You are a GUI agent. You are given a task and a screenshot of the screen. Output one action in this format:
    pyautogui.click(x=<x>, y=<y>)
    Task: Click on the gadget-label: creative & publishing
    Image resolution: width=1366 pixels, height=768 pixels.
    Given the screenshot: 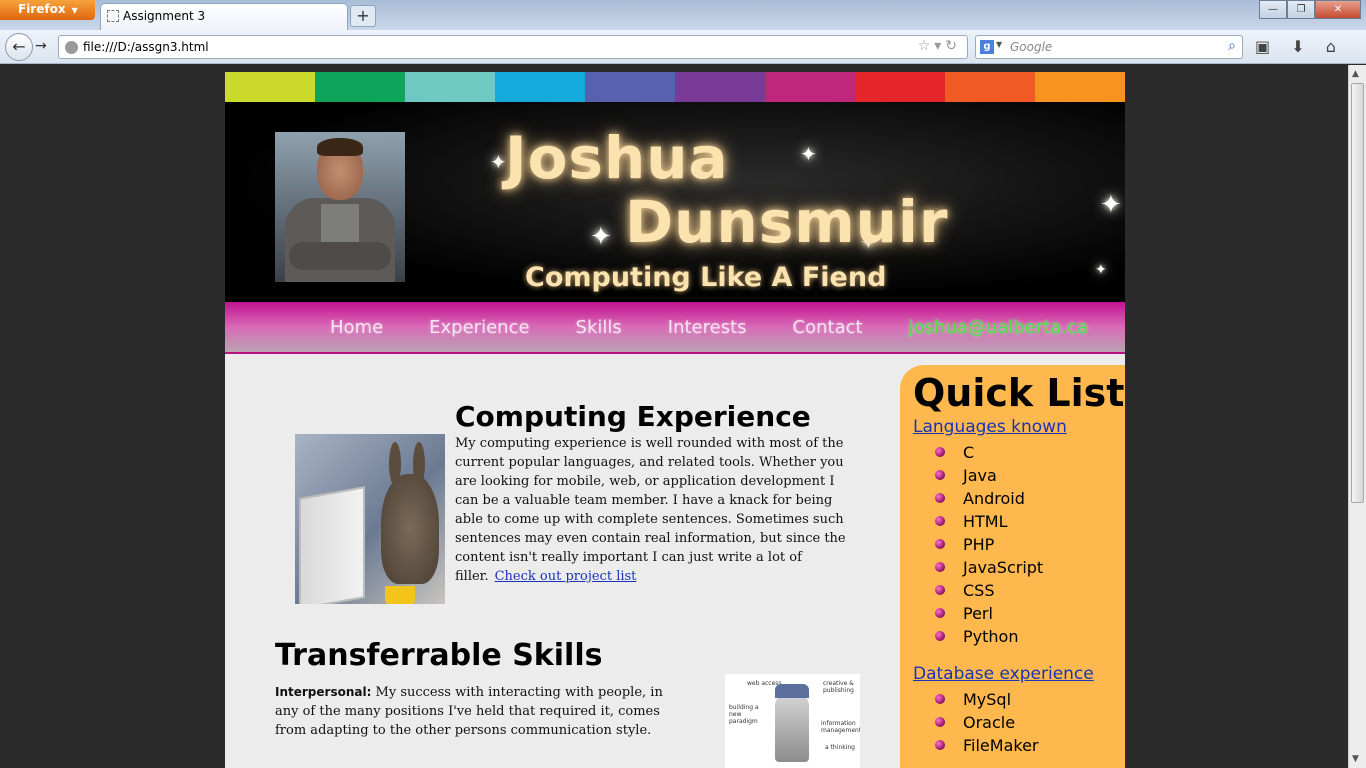 What is the action you would take?
    pyautogui.click(x=838, y=687)
    